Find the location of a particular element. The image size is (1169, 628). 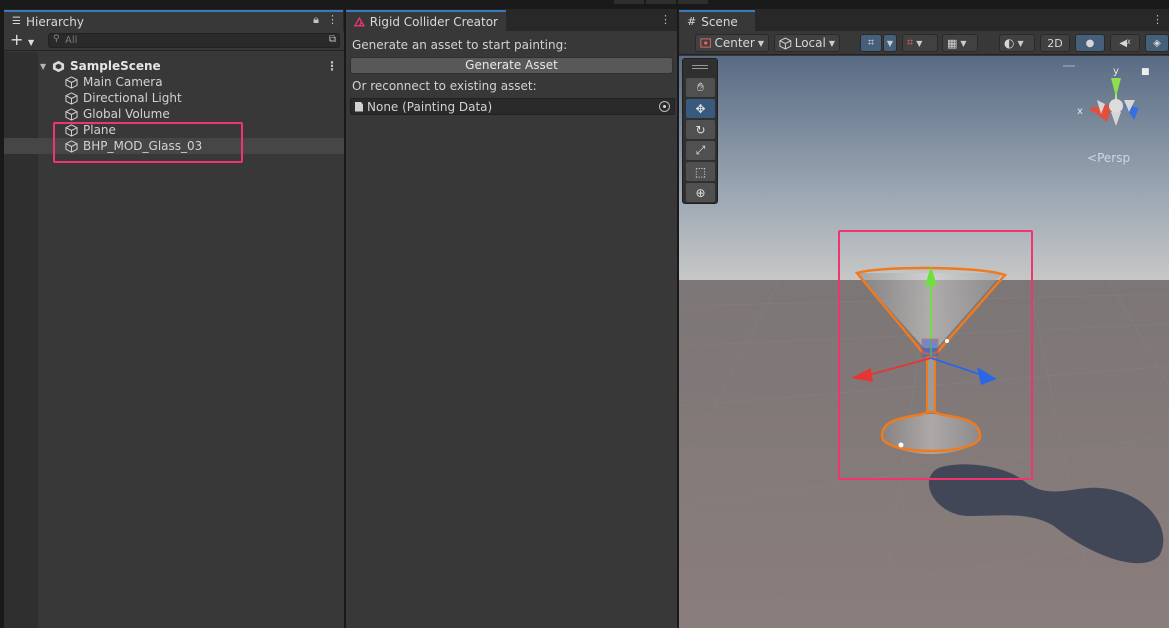

tab-rigid-collider-creator: Rigid Collider Creator is located at coordinates (426, 20).